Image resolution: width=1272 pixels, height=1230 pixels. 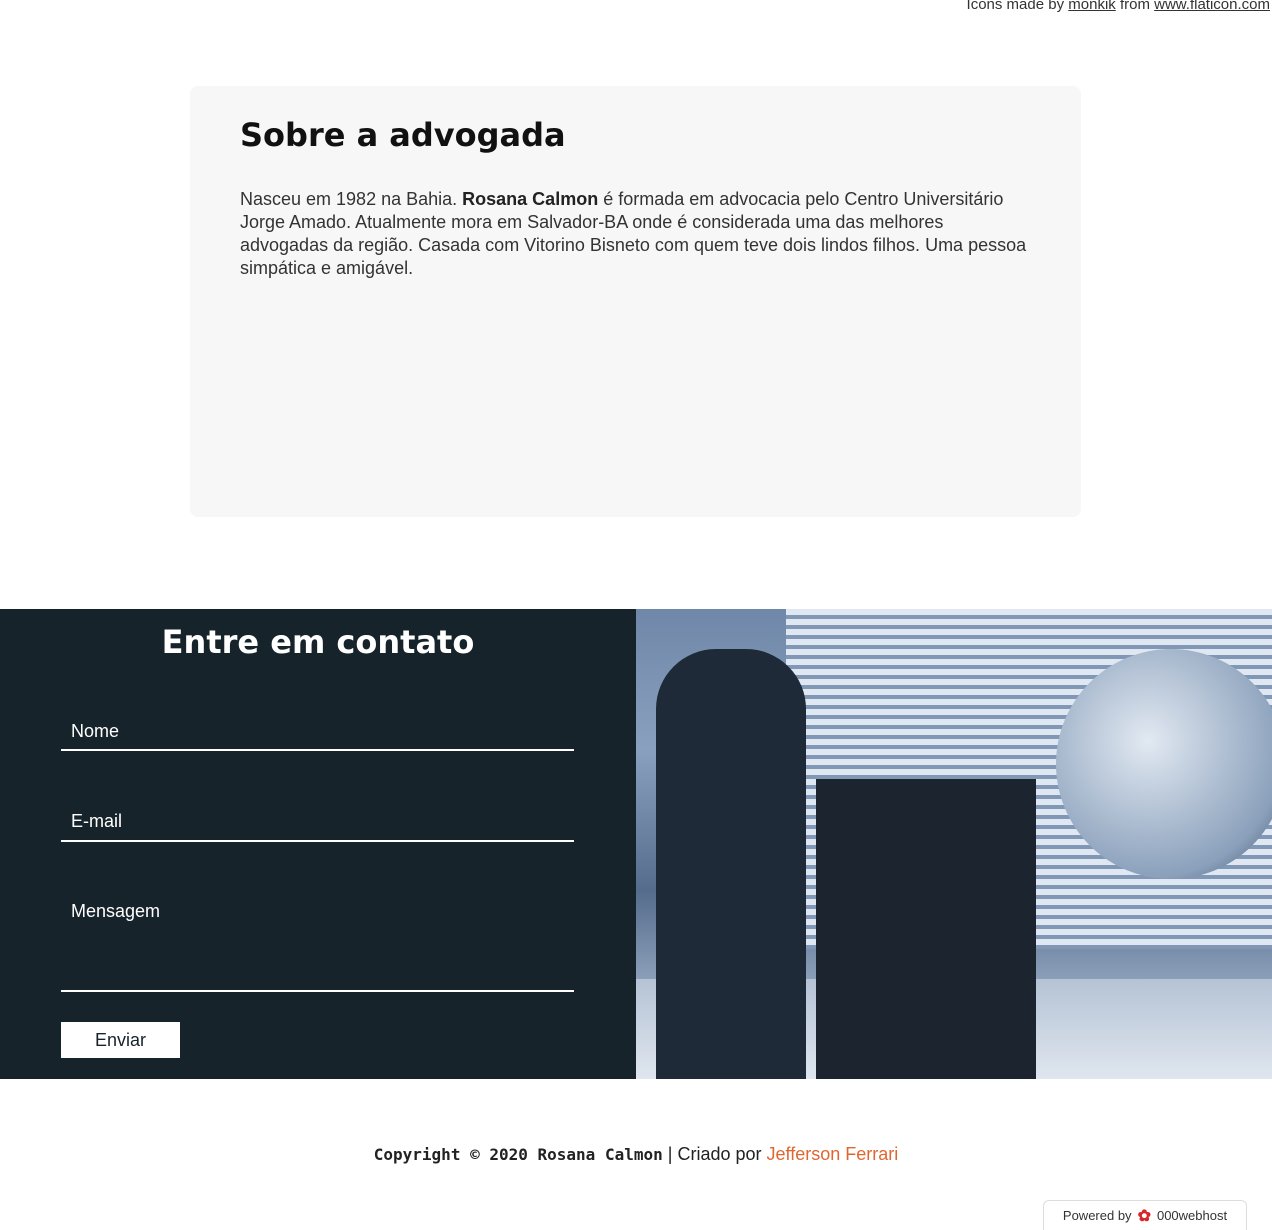 What do you see at coordinates (317, 736) in the screenshot?
I see `name-input: Nome` at bounding box center [317, 736].